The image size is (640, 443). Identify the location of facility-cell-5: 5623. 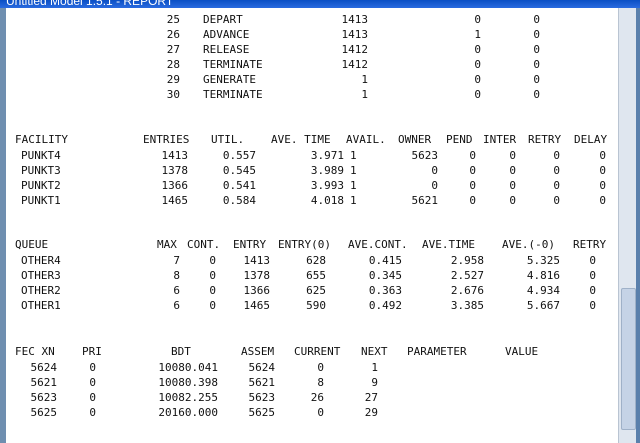
(425, 155).